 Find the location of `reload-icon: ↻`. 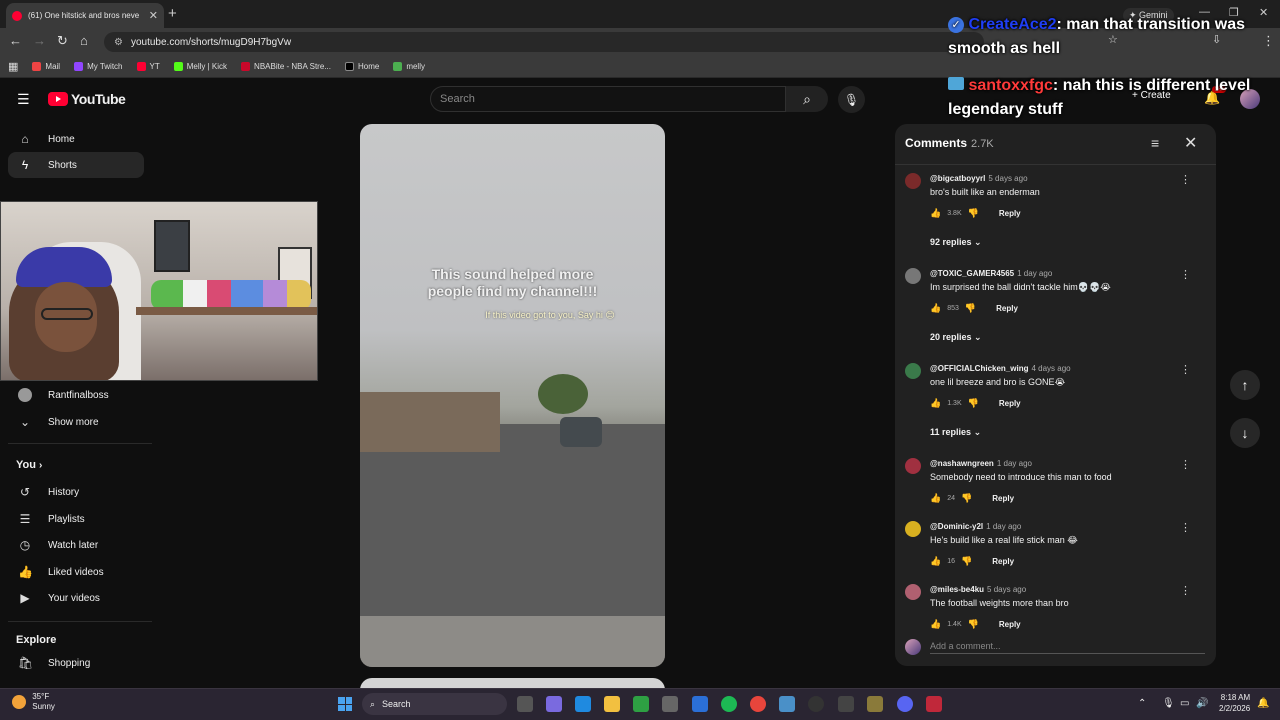

reload-icon: ↻ is located at coordinates (62, 41).